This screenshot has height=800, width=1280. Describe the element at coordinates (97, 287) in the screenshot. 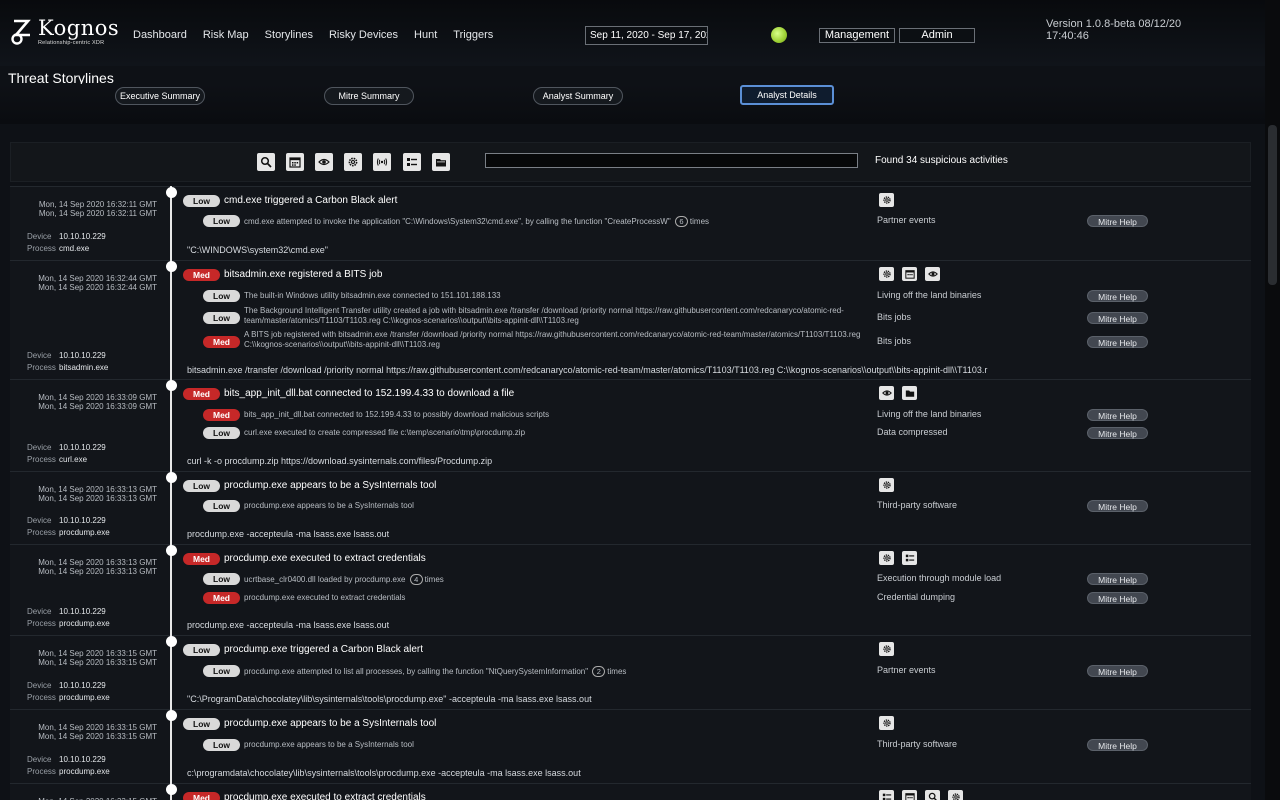

I see `end-timestamp: Mon, 14 Sep 2020 16:32:44 GMT` at that location.